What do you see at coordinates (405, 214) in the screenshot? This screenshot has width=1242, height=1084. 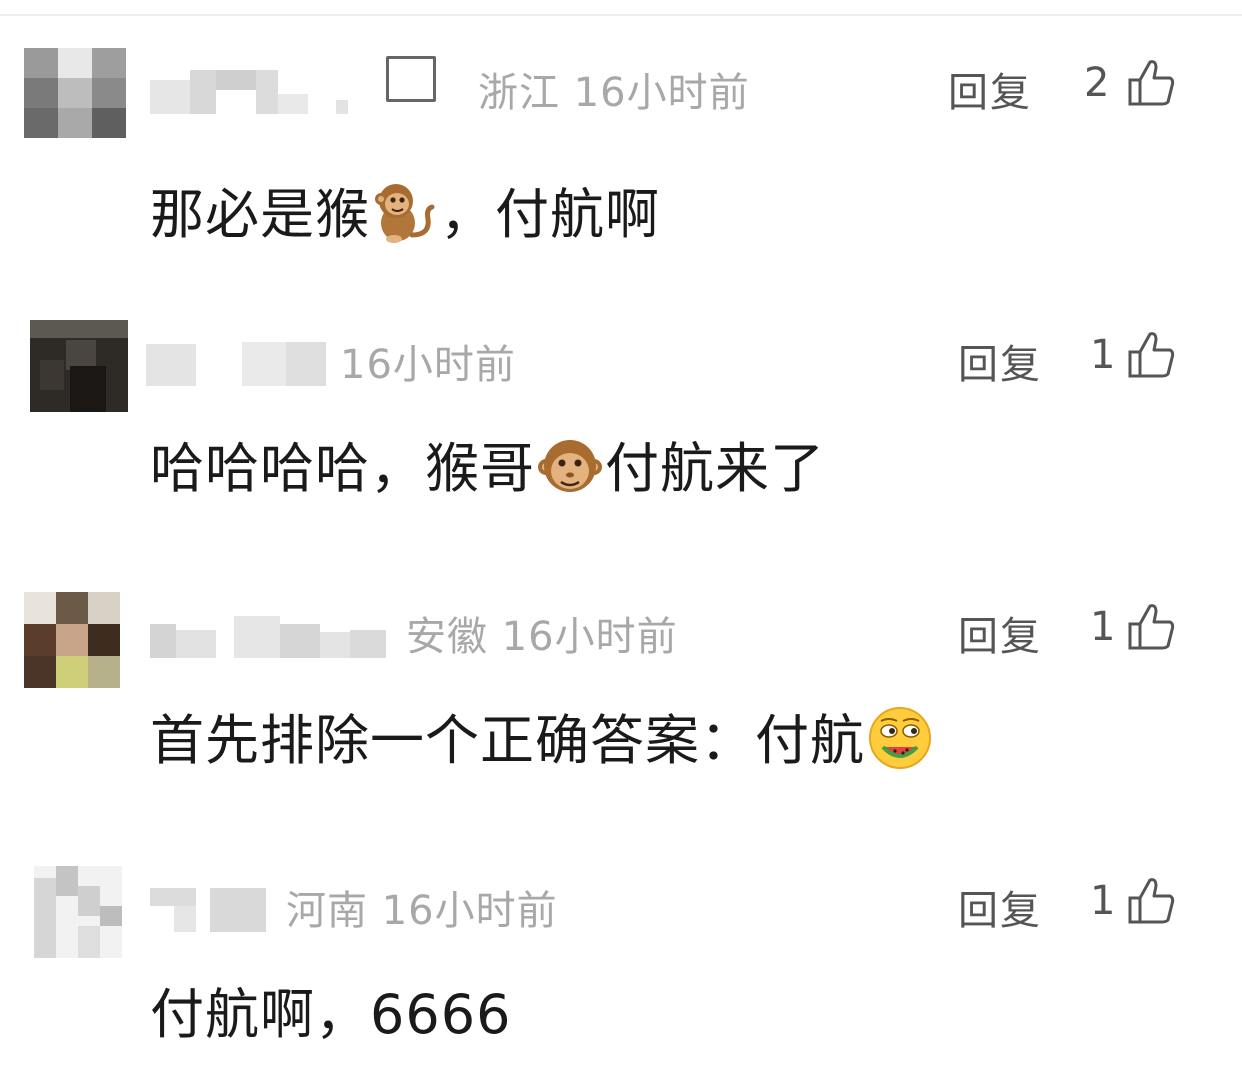 I see `monkey-icon` at bounding box center [405, 214].